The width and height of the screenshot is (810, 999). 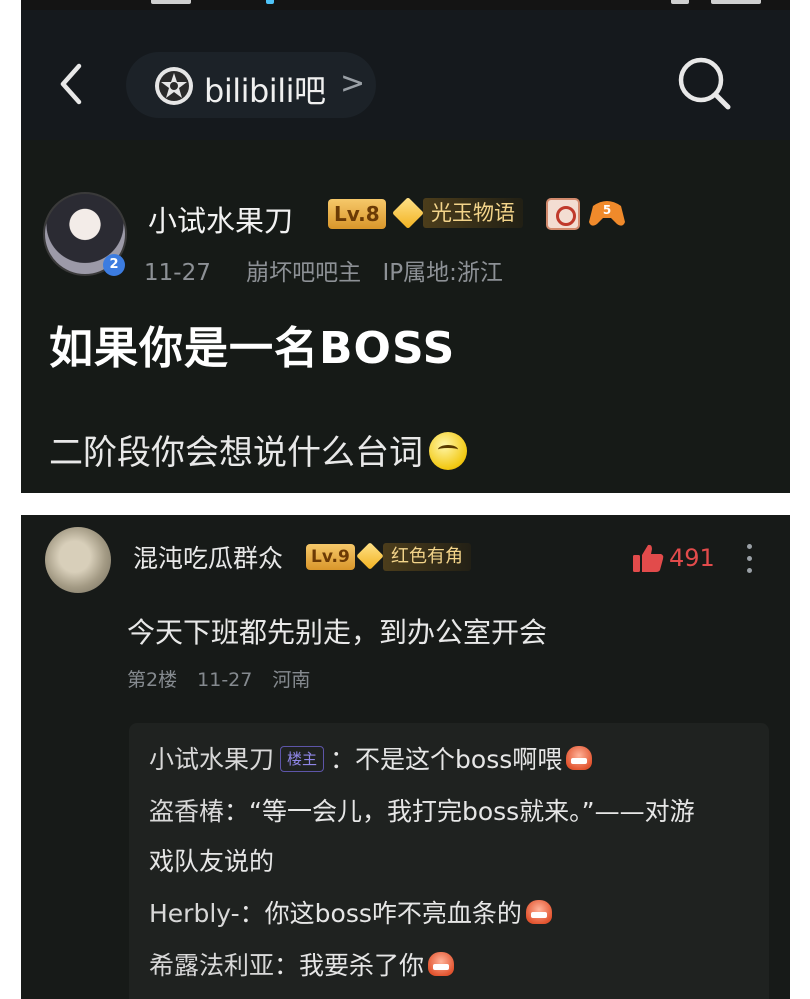 I want to click on reply-text: ：不是这个boss啊喂, so click(x=446, y=759).